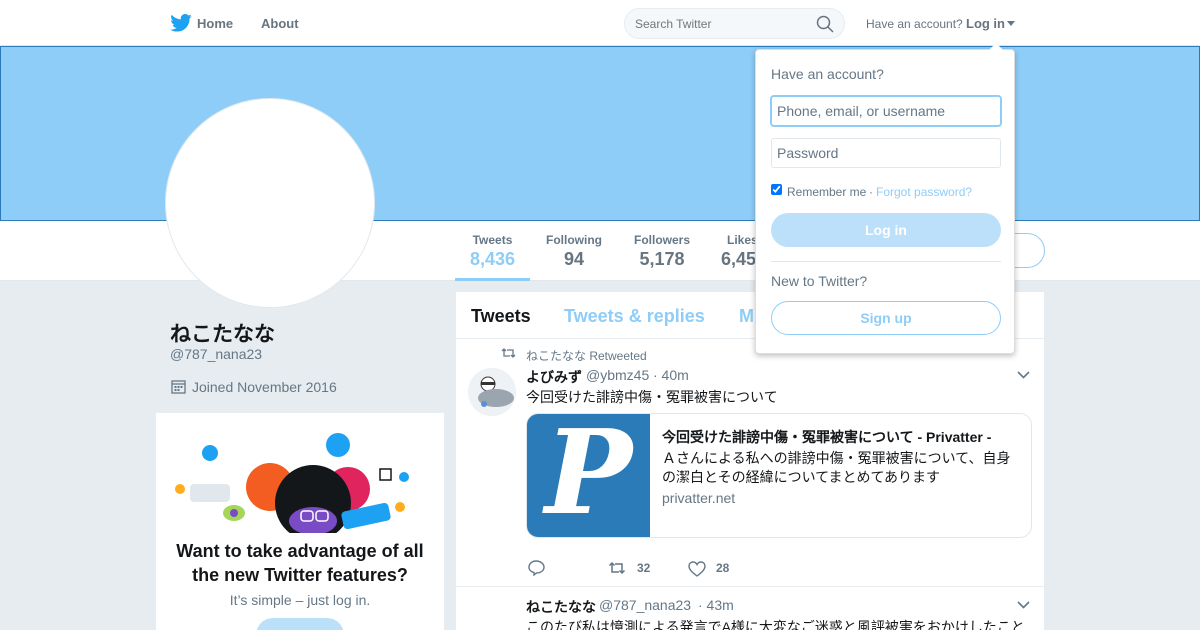 Image resolution: width=1200 pixels, height=630 pixels. Describe the element at coordinates (492, 259) in the screenshot. I see `stat-value: 8,436` at that location.